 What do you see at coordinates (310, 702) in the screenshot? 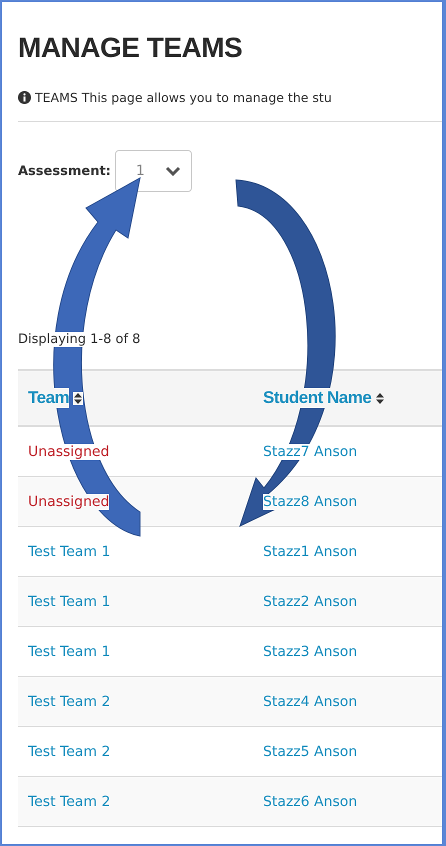
I see `student-link: Stazz4 Anson` at bounding box center [310, 702].